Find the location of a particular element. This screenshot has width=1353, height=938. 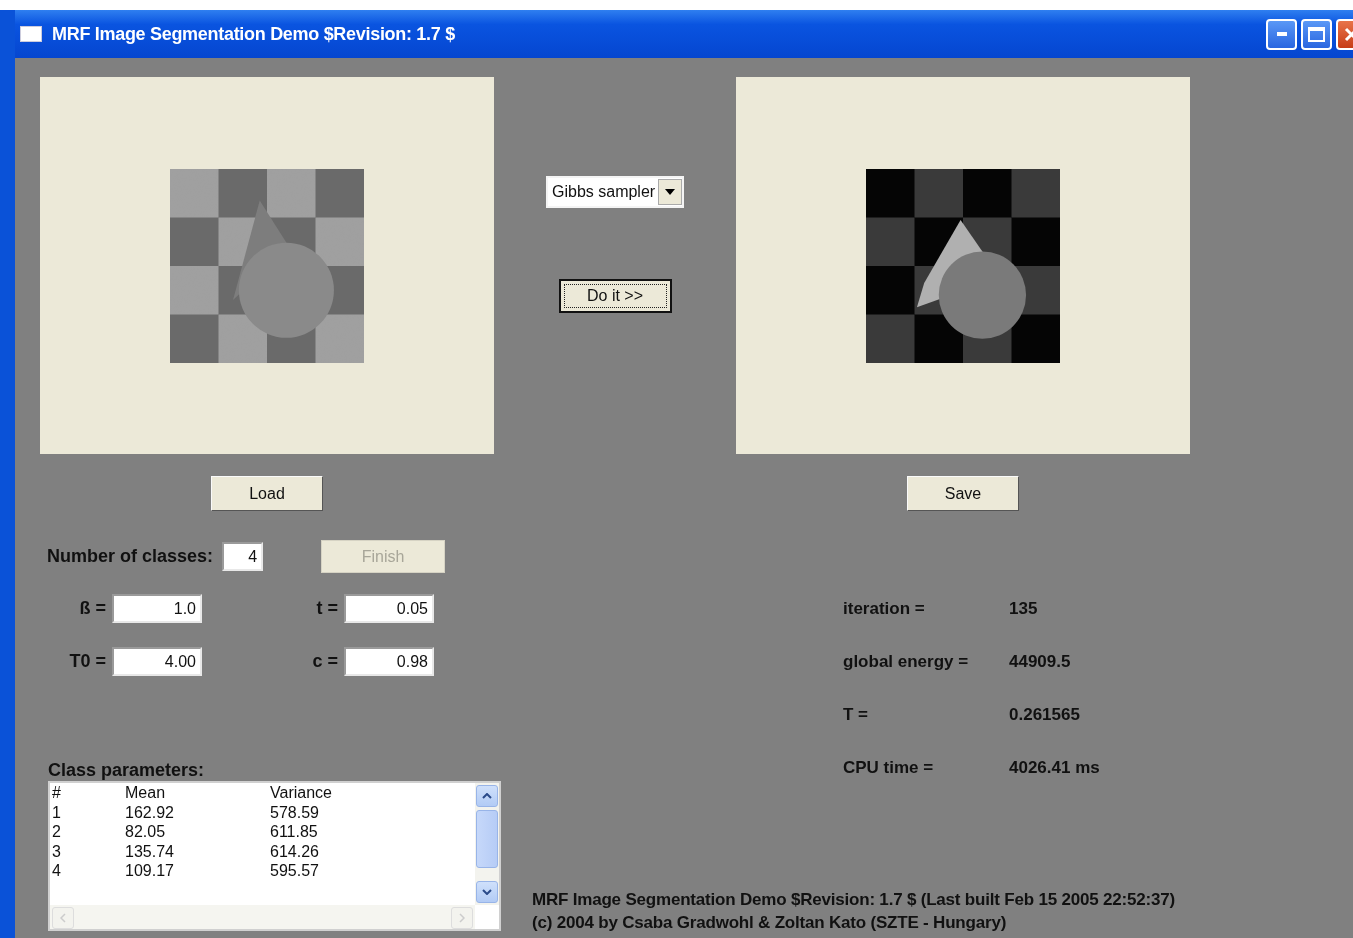

right-chevron-icon is located at coordinates (462, 918).